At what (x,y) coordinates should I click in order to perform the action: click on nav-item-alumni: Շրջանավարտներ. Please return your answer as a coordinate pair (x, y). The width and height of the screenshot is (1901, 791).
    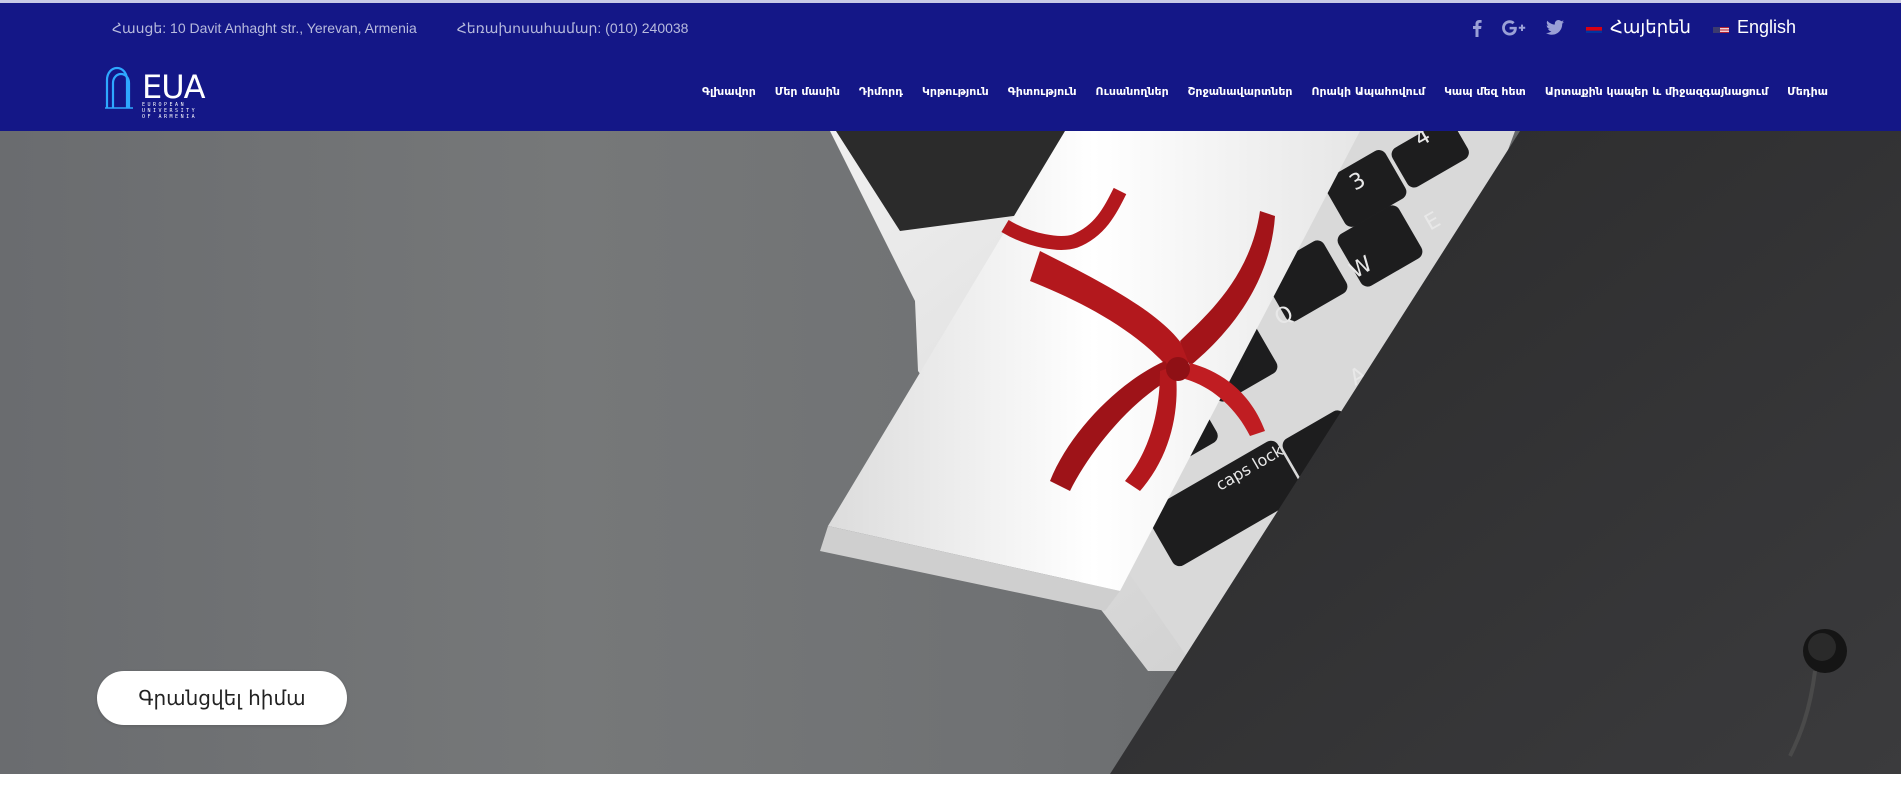
    Looking at the image, I should click on (1240, 91).